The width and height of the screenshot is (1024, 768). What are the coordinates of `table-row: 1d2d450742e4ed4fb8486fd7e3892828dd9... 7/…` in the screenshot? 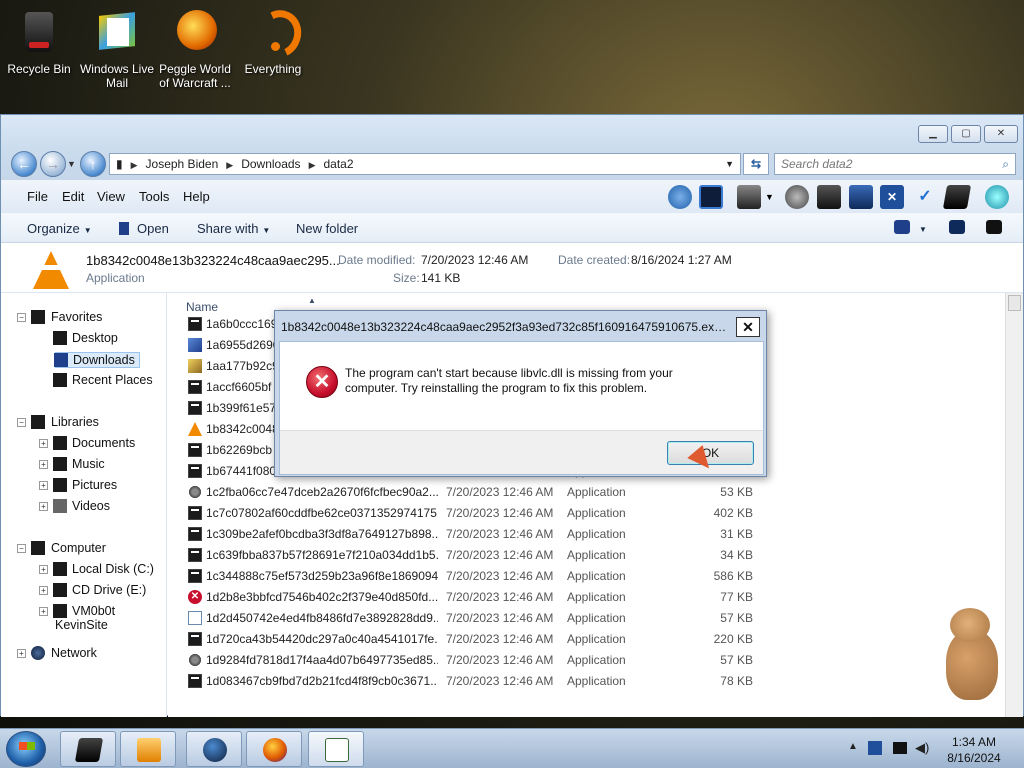 It's located at (468, 618).